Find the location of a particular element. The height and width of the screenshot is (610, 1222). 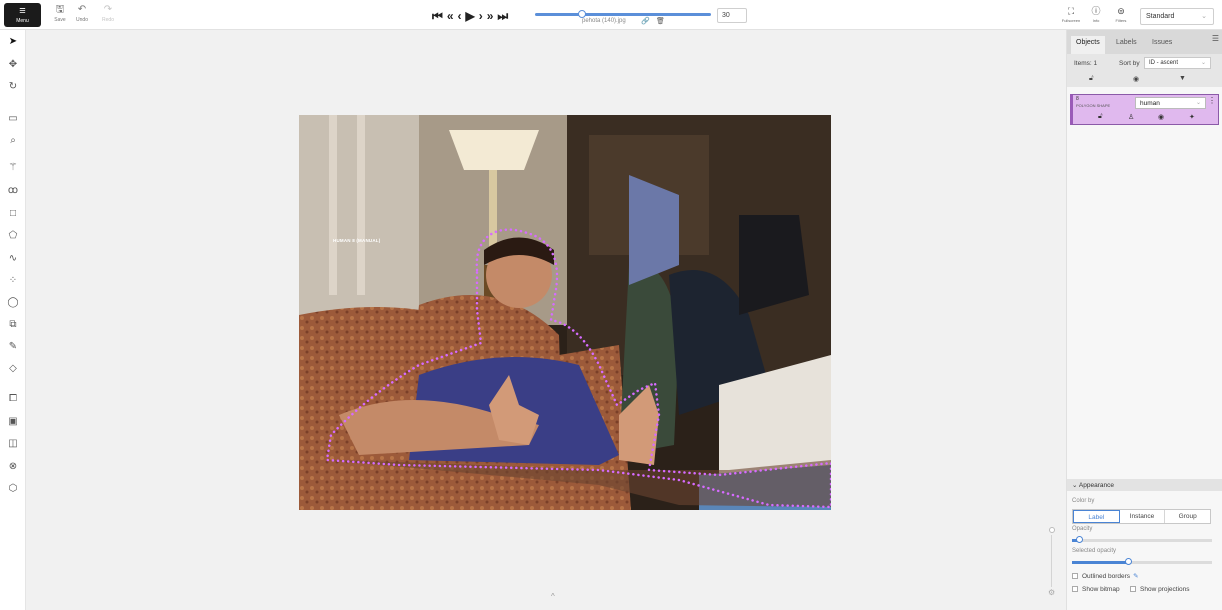

sort-value: ID - ascent is located at coordinates (1164, 63).